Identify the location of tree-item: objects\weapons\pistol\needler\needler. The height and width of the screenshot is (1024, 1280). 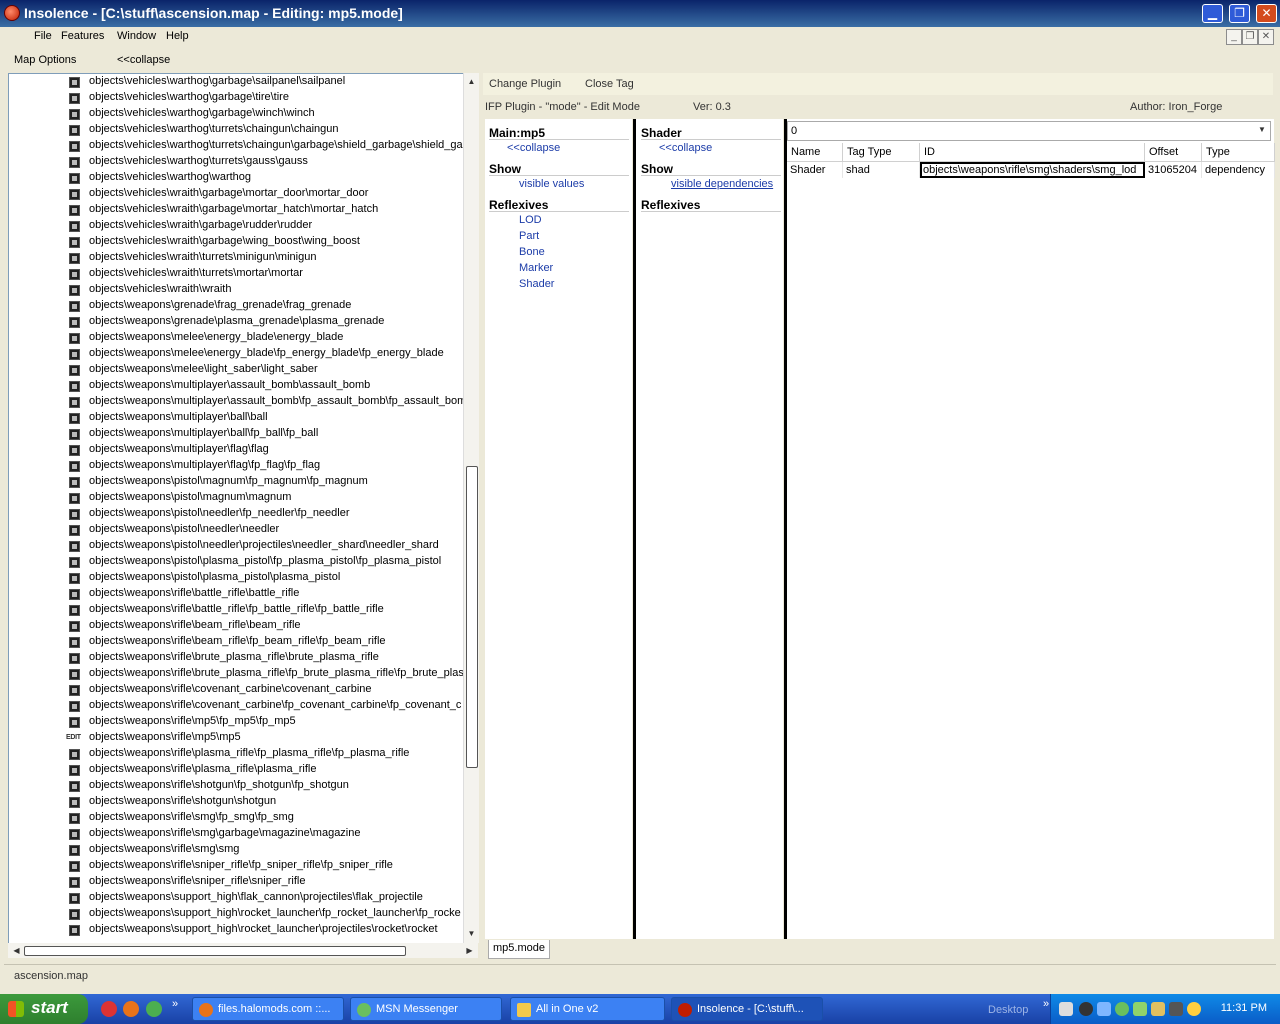
(236, 530).